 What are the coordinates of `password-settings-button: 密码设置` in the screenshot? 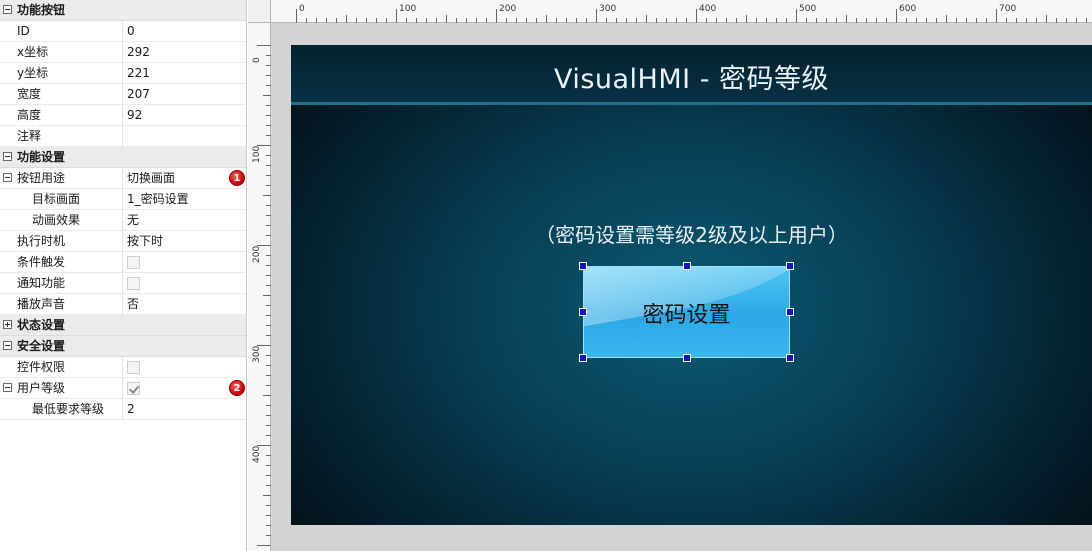 It's located at (686, 312).